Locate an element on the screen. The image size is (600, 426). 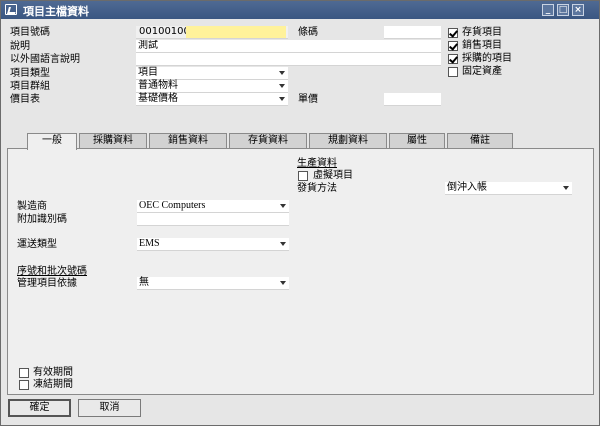
cancel-button: 取消 is located at coordinates (109, 408).